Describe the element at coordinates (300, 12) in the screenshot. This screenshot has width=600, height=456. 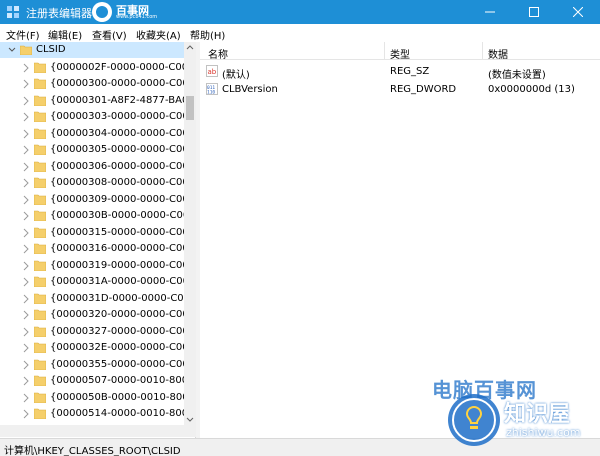
I see `title-bar: 注册表编辑器 百事网 www.pc841.com` at that location.